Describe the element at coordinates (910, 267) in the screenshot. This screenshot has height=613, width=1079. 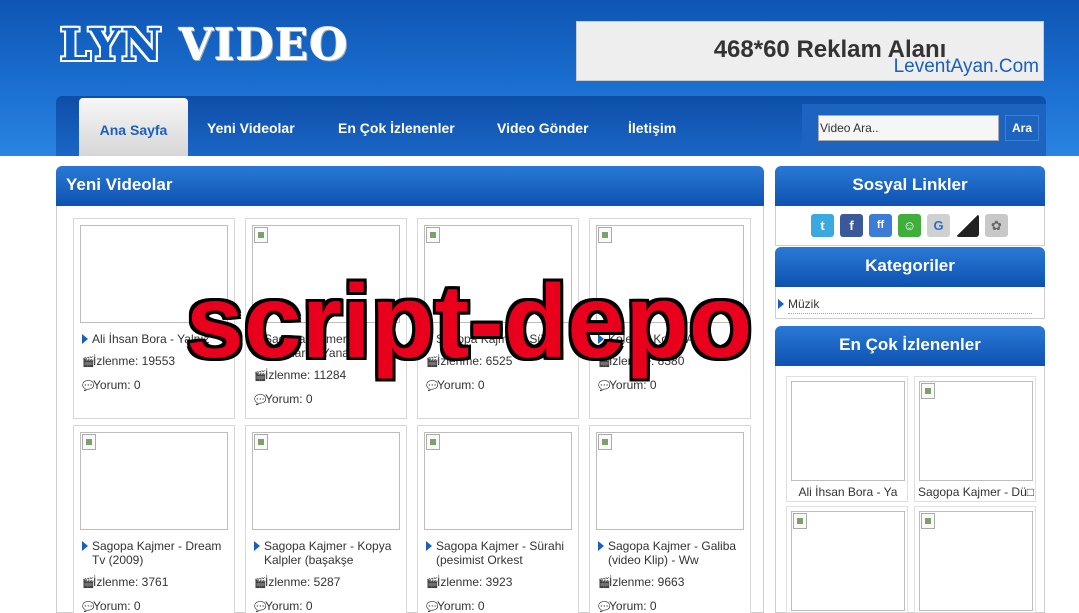
I see `categories-panel-title: Kategoriler` at that location.